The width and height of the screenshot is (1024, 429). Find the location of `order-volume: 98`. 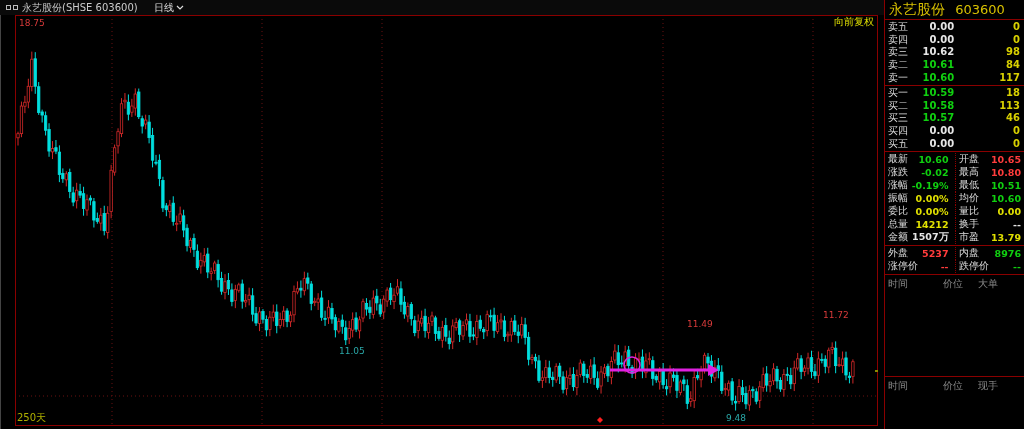

order-volume: 98 is located at coordinates (1012, 52).